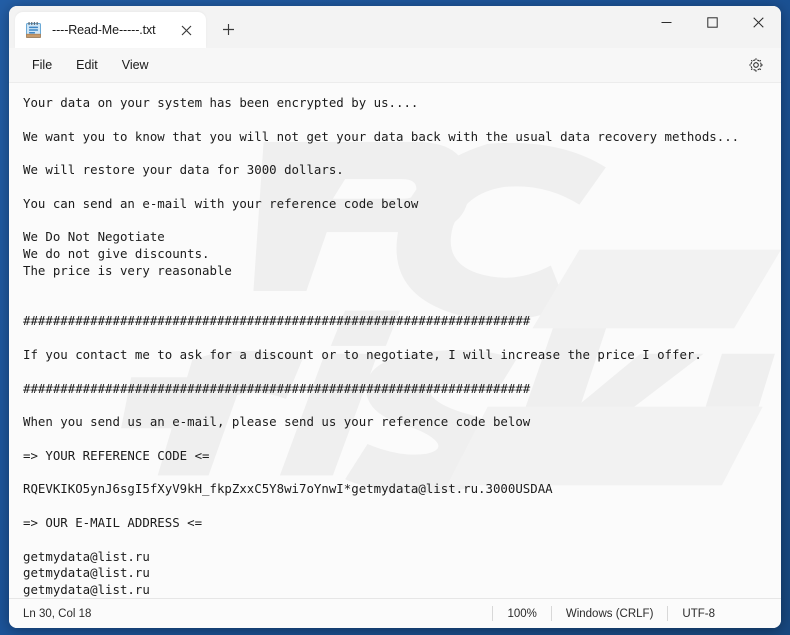  Describe the element at coordinates (758, 22) in the screenshot. I see `close-button` at that location.